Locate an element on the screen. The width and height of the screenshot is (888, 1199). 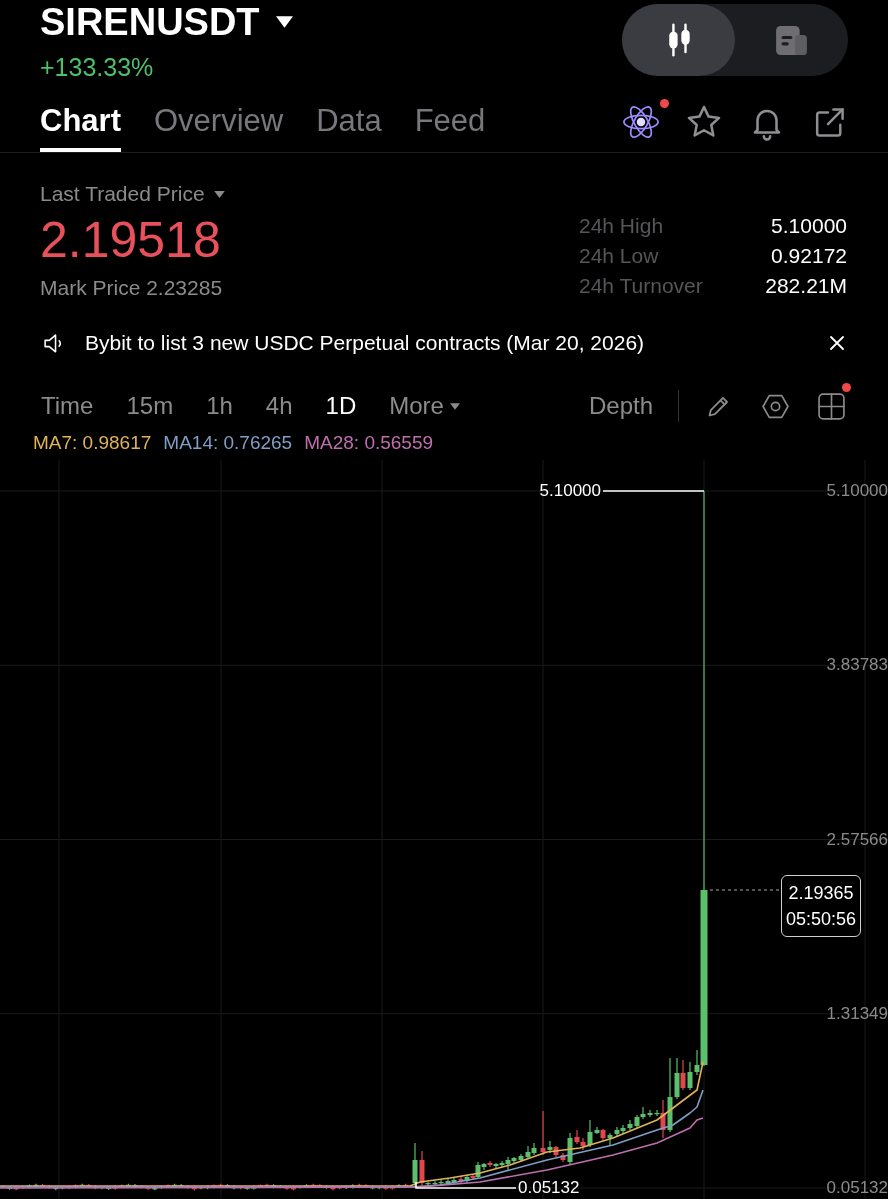
high-price-label: 5.10000 is located at coordinates (570, 491).